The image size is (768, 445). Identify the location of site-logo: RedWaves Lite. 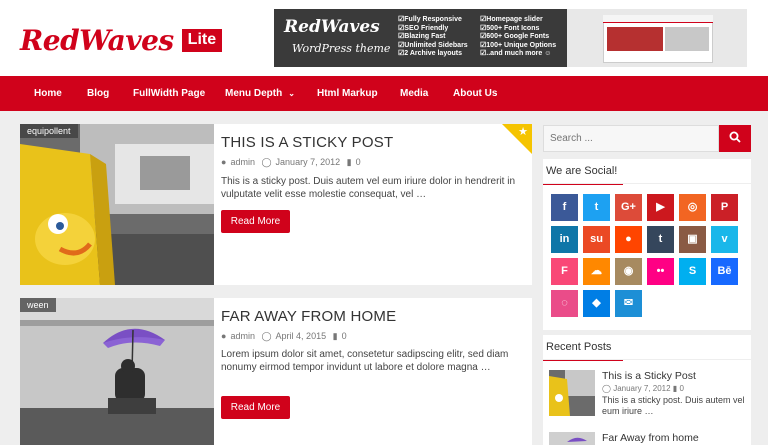
(121, 40).